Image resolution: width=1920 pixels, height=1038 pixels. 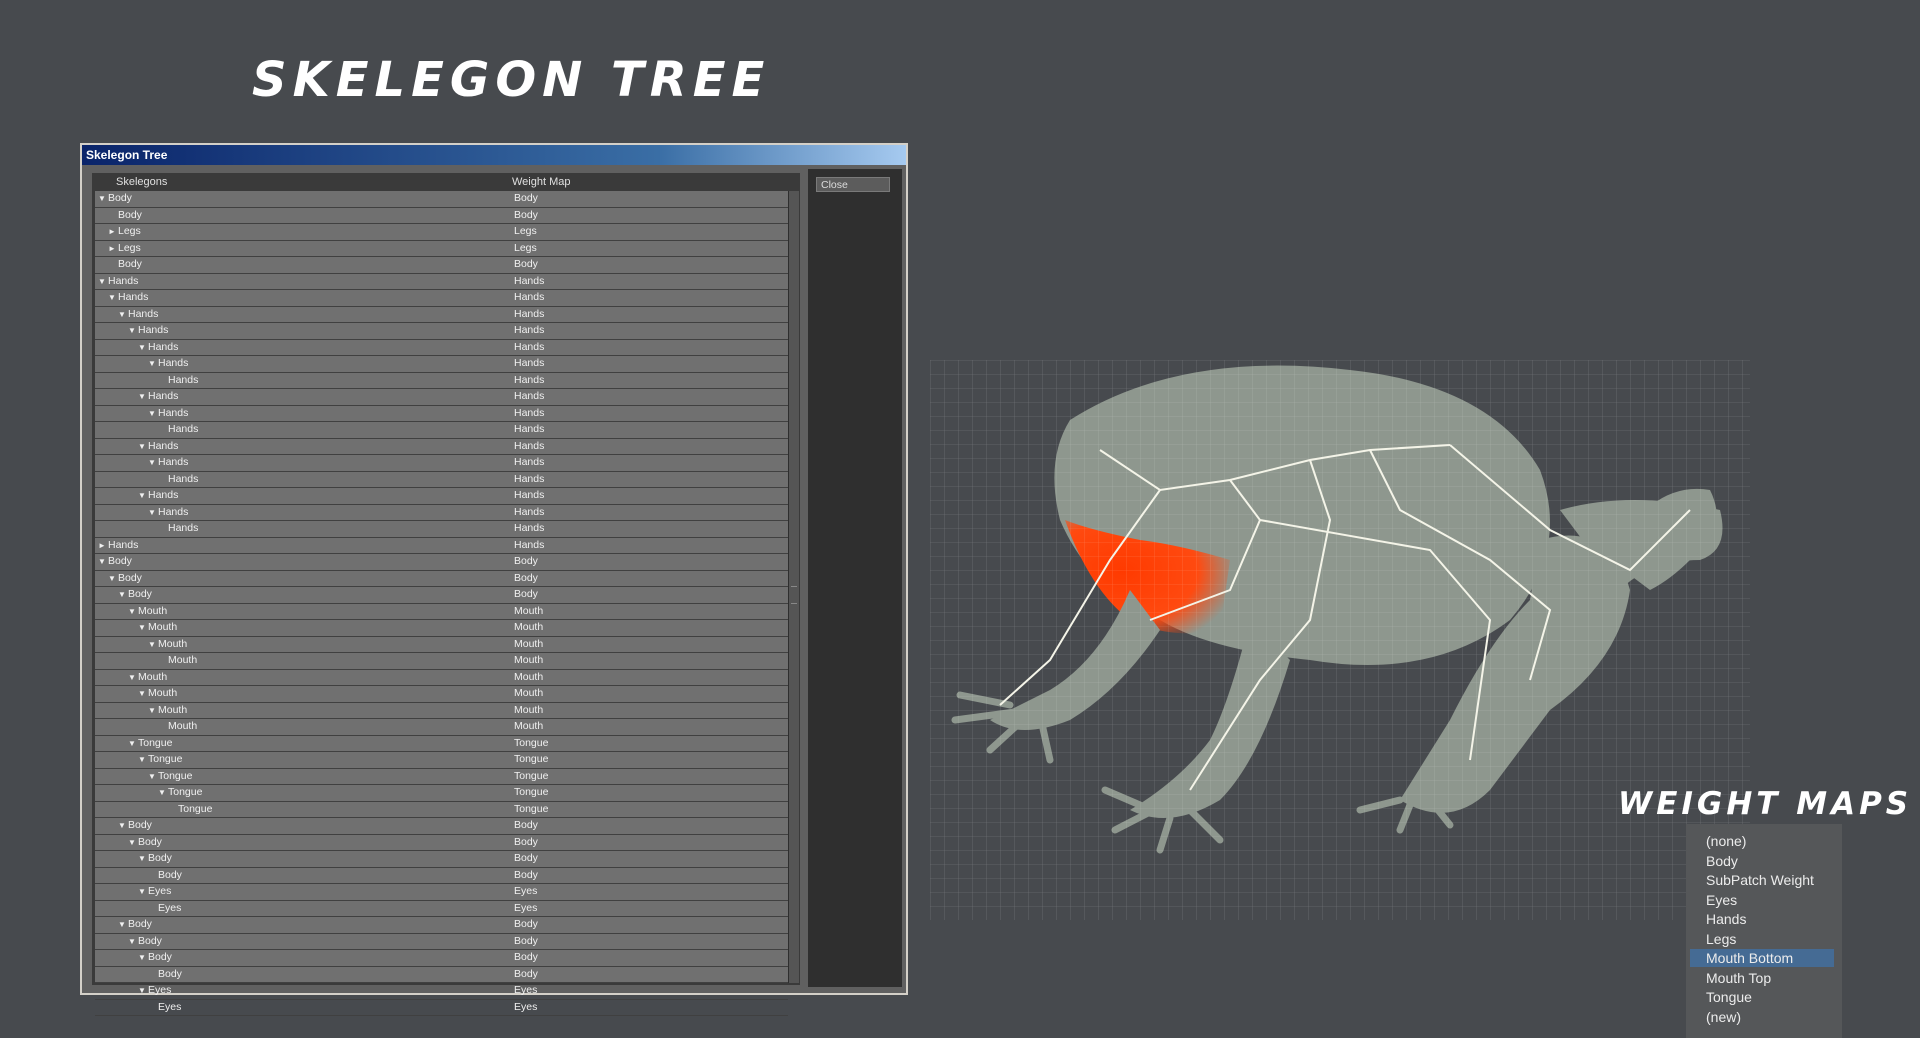 I want to click on column-header-weight-map: Weight Map, so click(x=541, y=182).